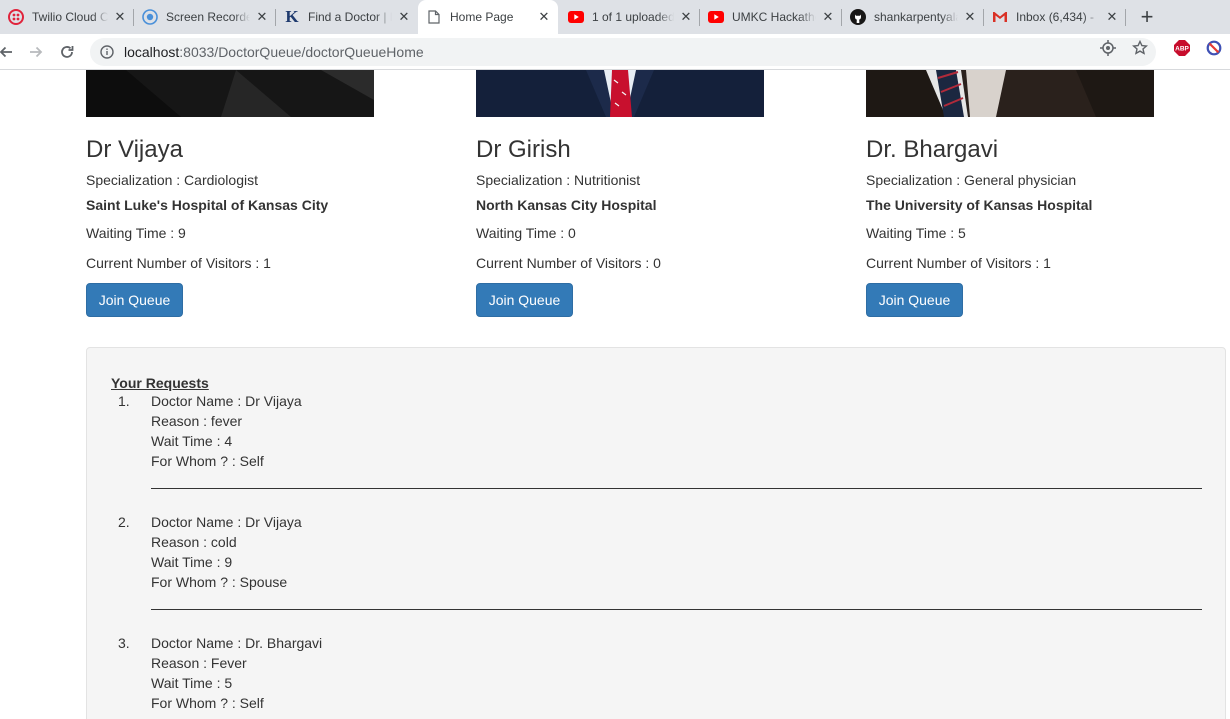  What do you see at coordinates (633, 17) in the screenshot?
I see `tab-title: 1 of 1 uploaded` at bounding box center [633, 17].